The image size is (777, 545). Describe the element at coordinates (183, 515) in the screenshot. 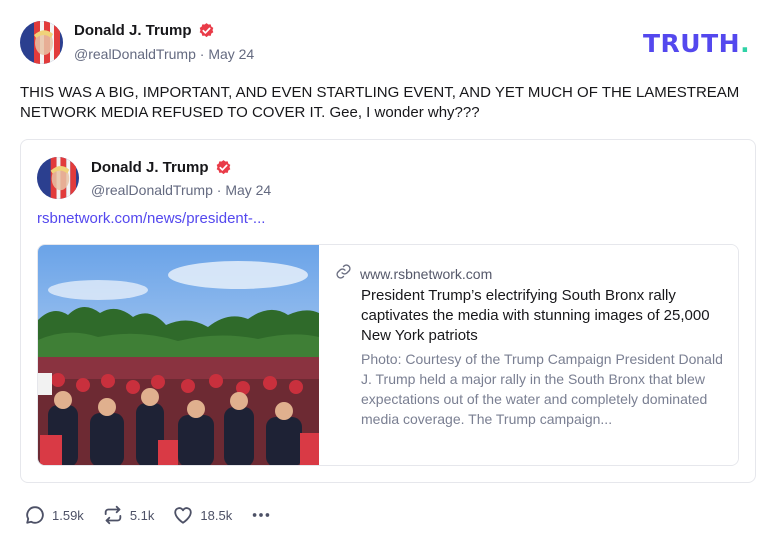

I see `heart-icon` at that location.